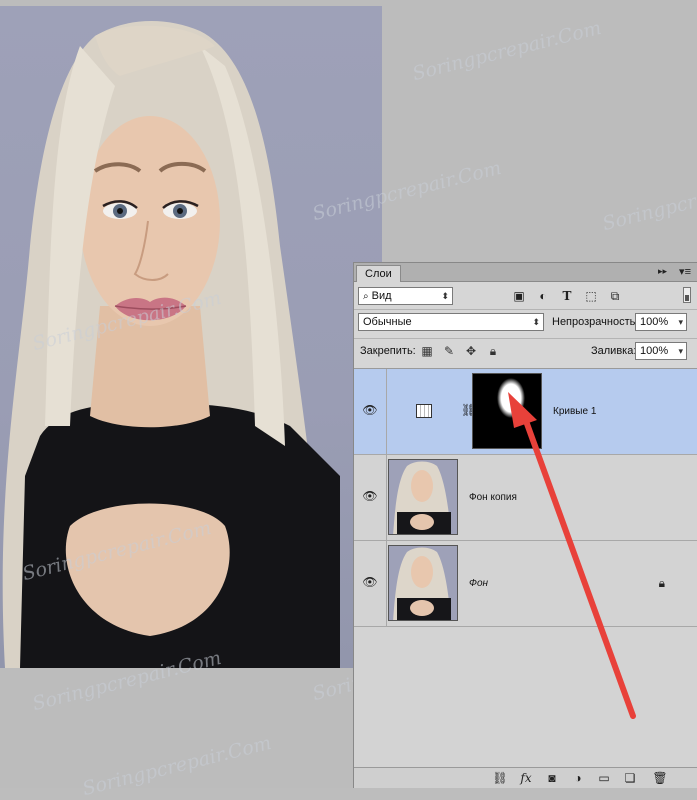 The image size is (697, 800). I want to click on collapse-panel-button: ▸▸, so click(662, 271).